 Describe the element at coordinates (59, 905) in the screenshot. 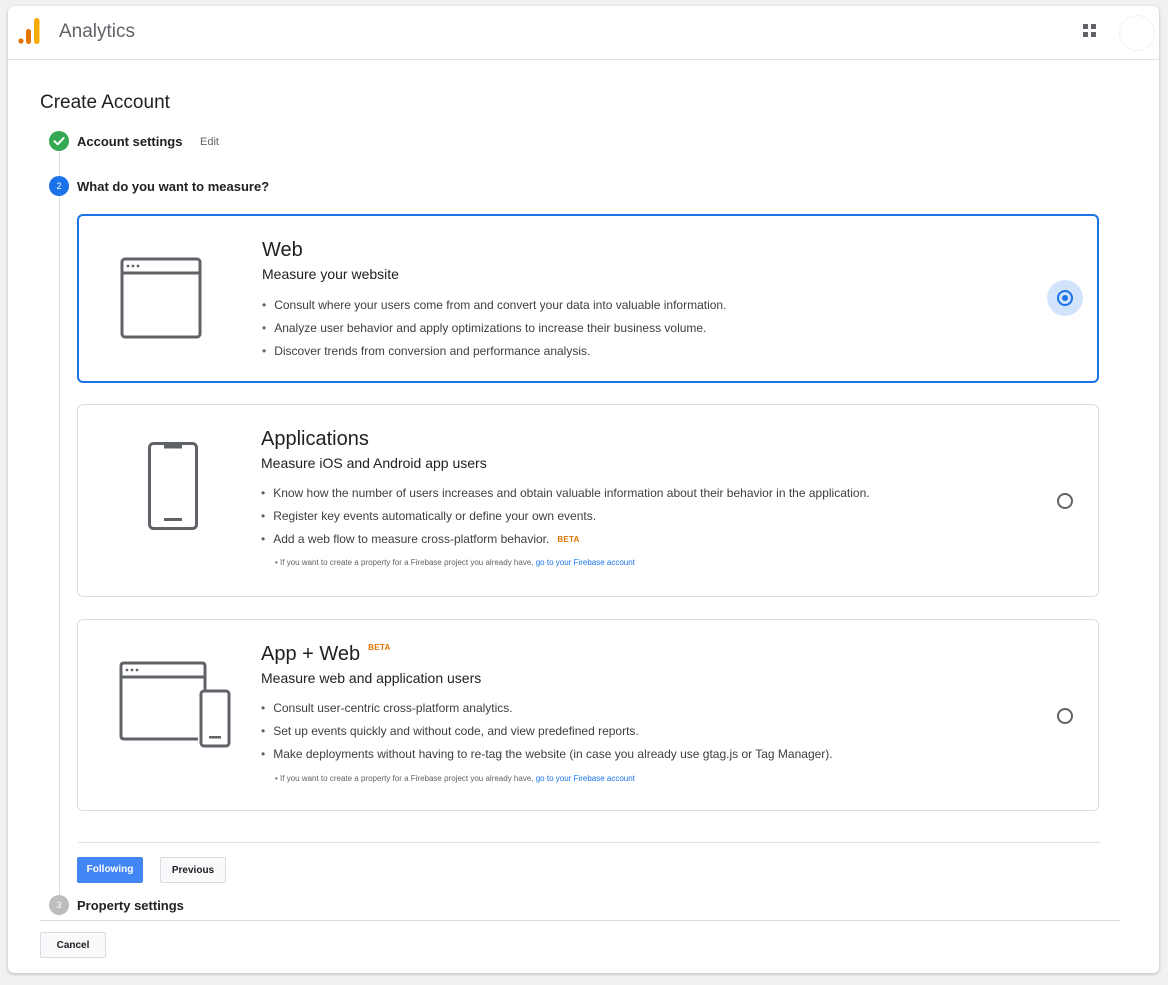

I see `step-3-number-icon: 3` at that location.